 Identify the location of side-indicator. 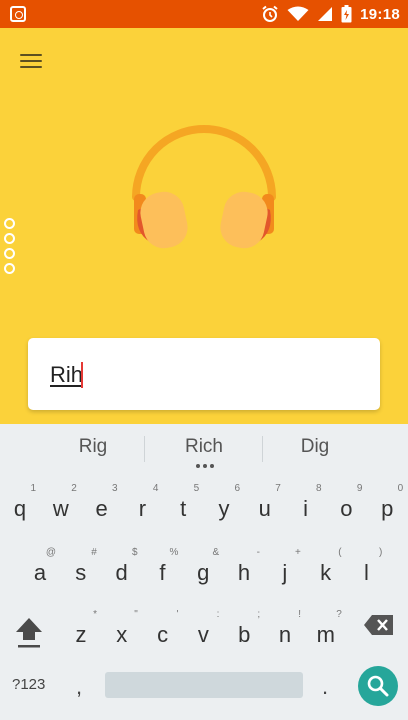
(9, 246).